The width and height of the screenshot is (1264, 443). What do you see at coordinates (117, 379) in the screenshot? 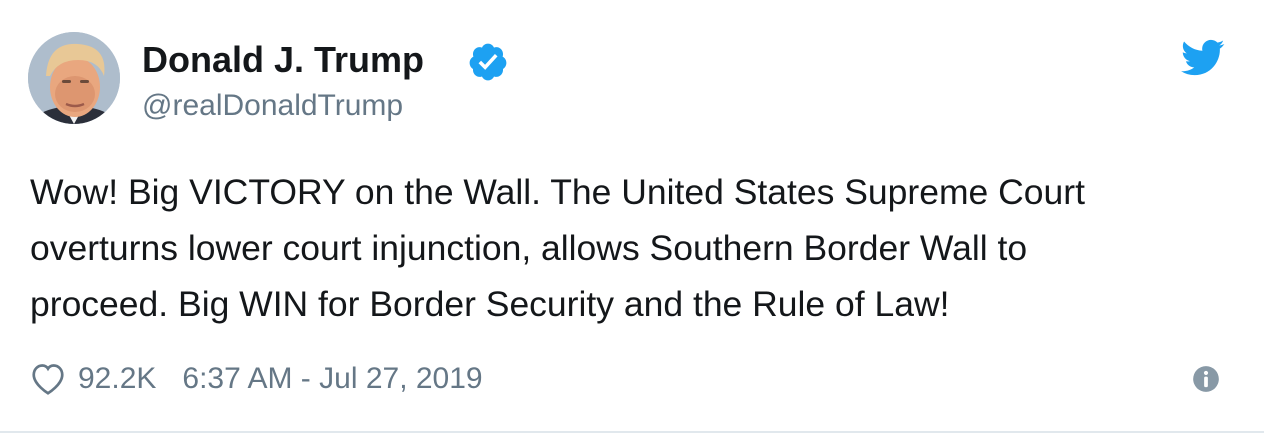
I see `like-count: 92.2K` at bounding box center [117, 379].